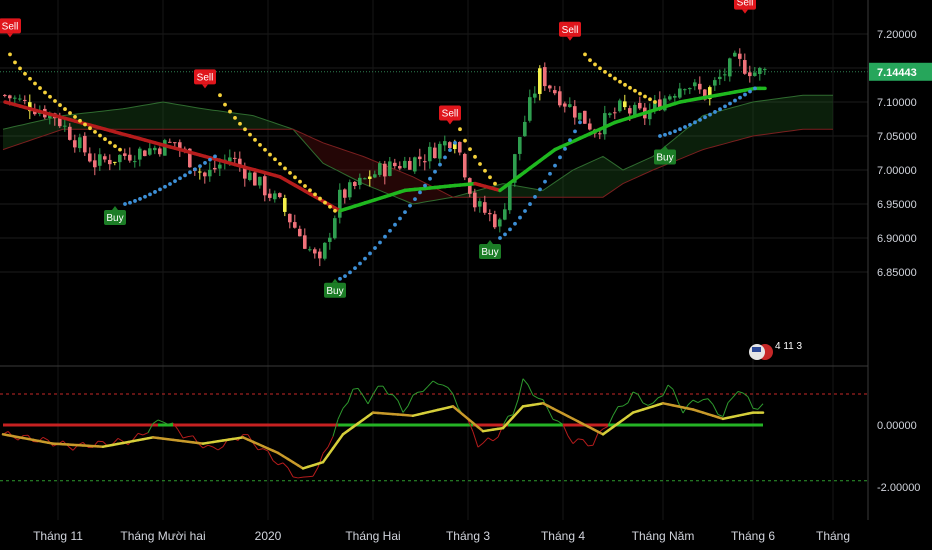 This screenshot has height=550, width=932. Describe the element at coordinates (450, 113) in the screenshot. I see `signal-text: Sell` at that location.